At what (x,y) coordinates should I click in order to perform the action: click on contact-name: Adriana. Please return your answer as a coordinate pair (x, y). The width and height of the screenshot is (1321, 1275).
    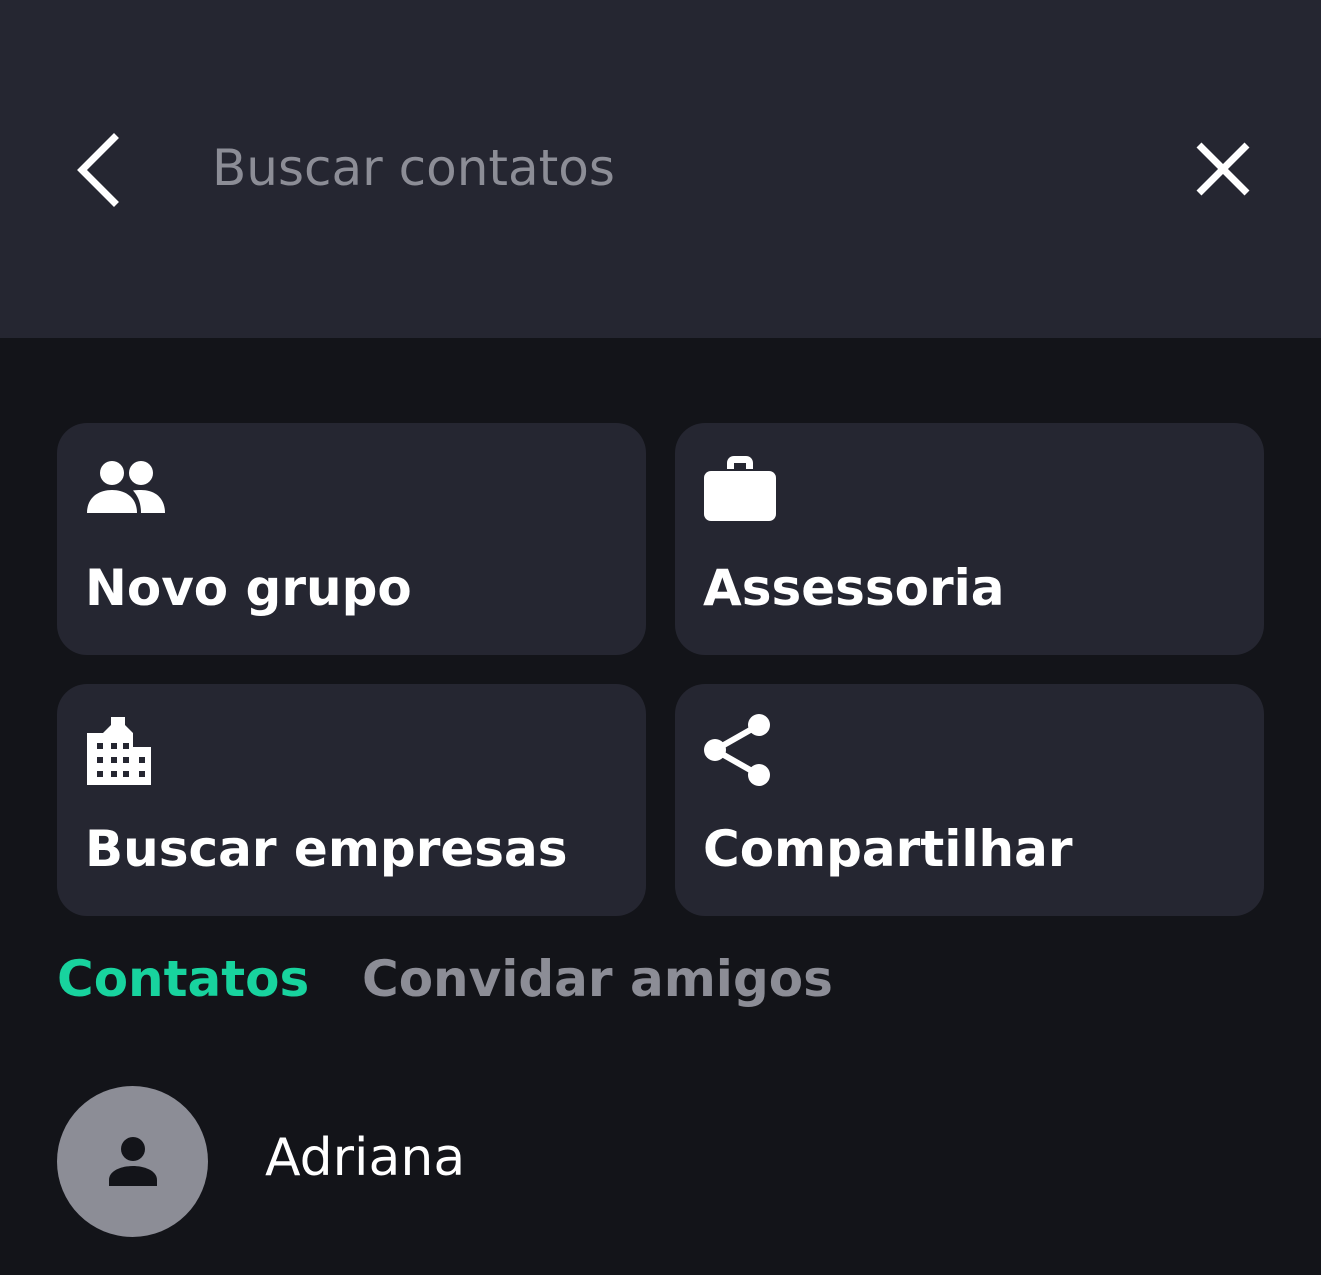
    Looking at the image, I should click on (365, 1158).